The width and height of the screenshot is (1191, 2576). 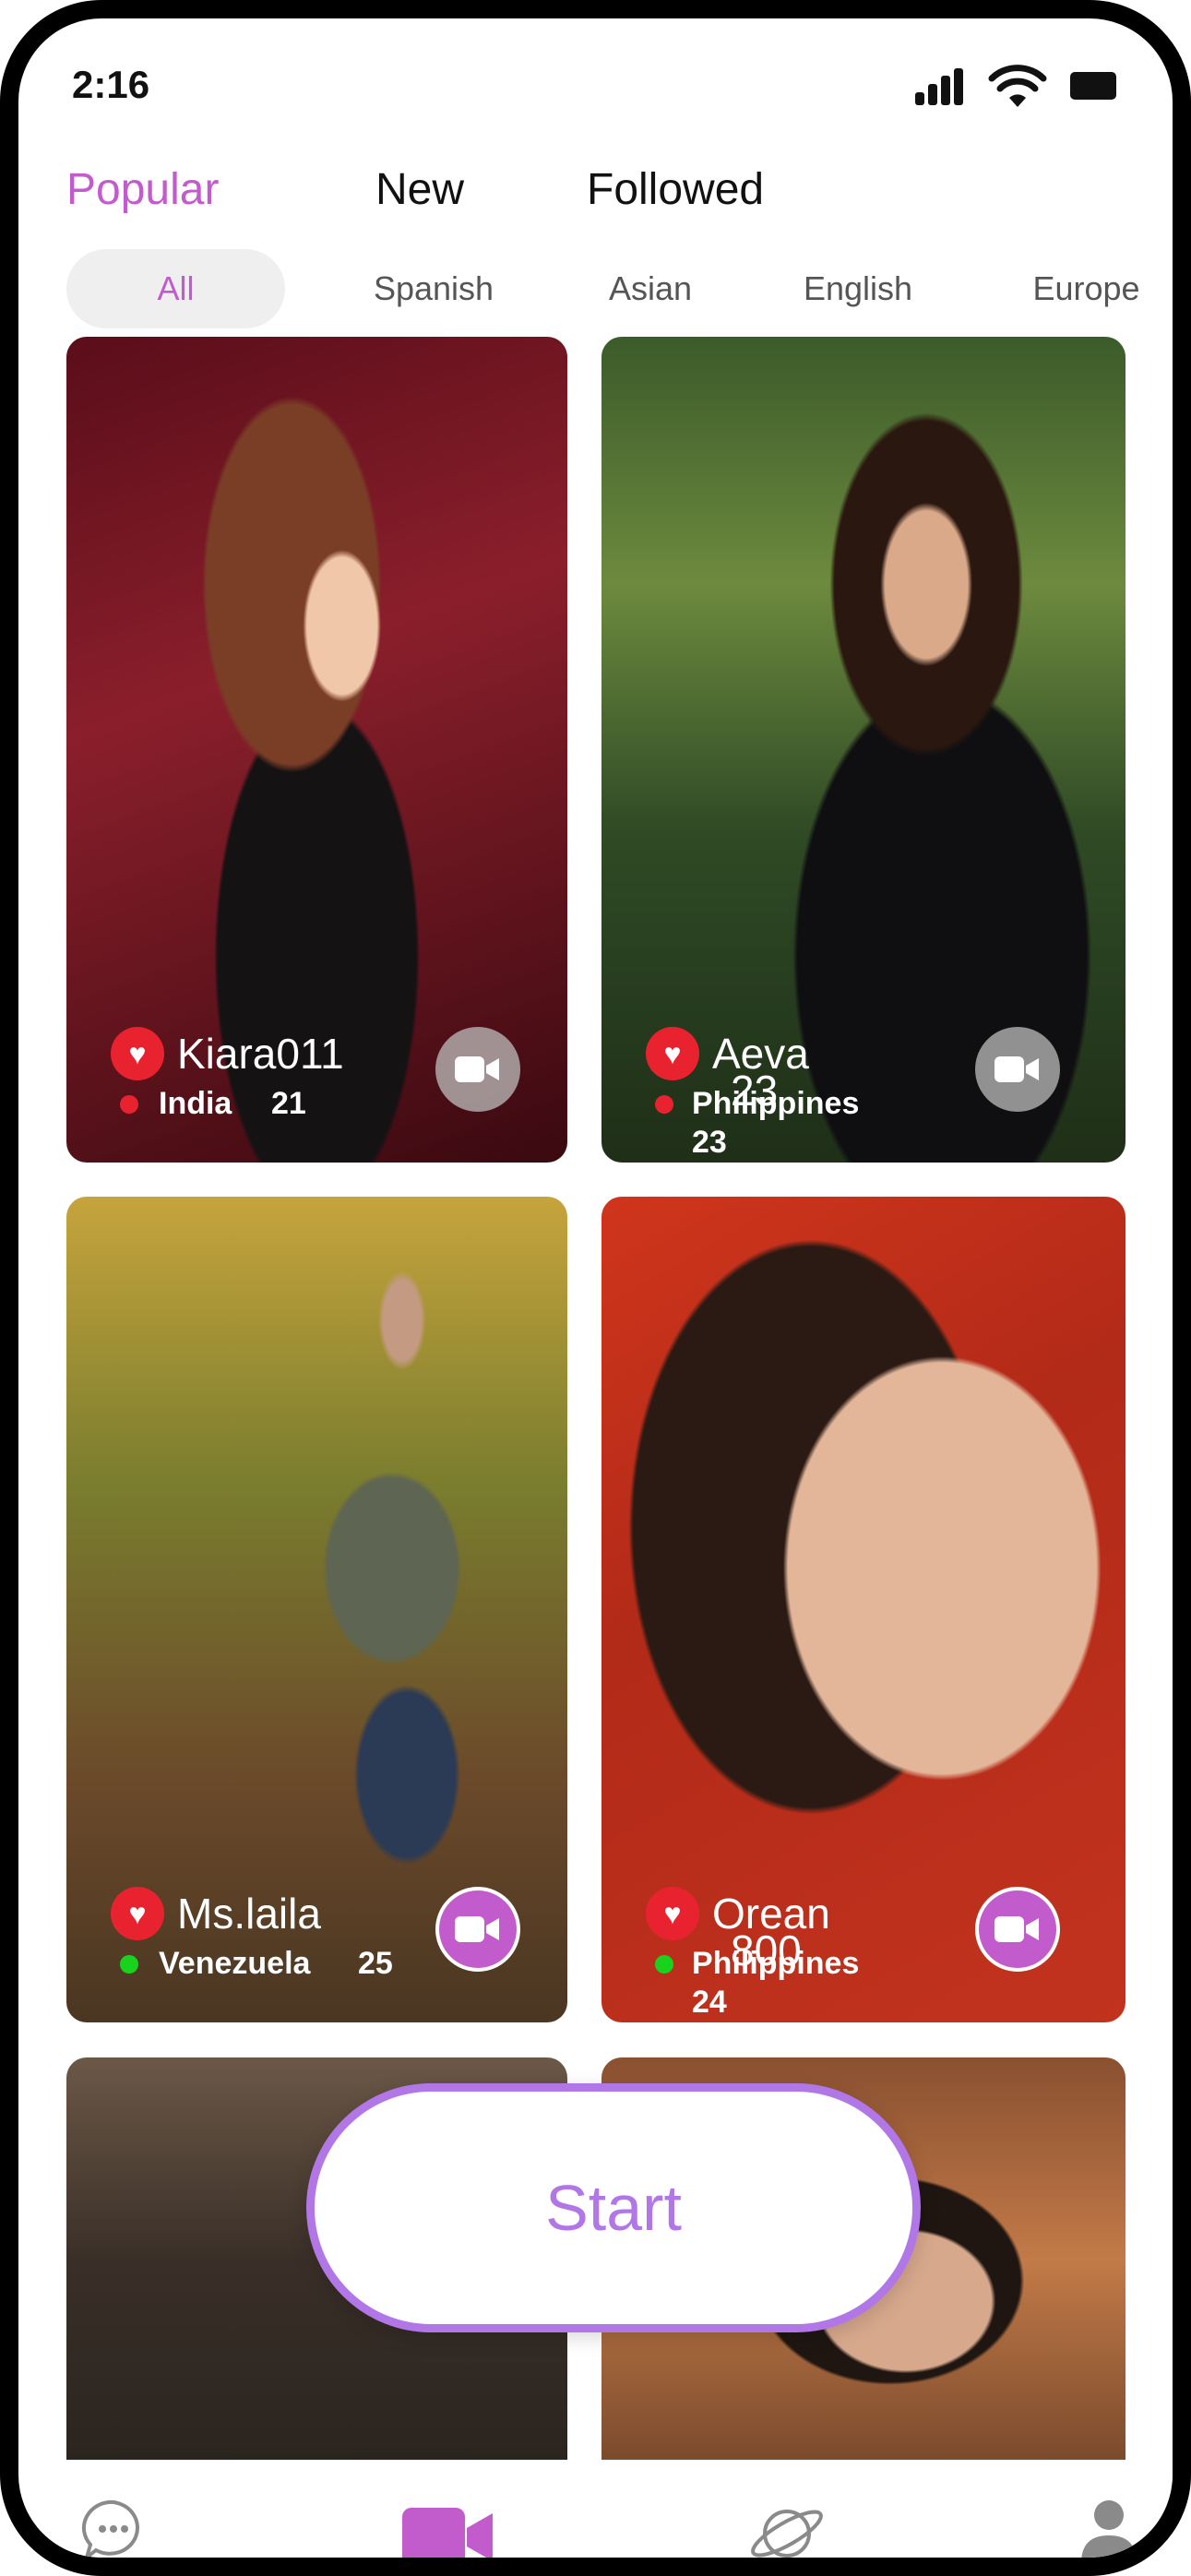 I want to click on signal-icon, so click(x=939, y=86).